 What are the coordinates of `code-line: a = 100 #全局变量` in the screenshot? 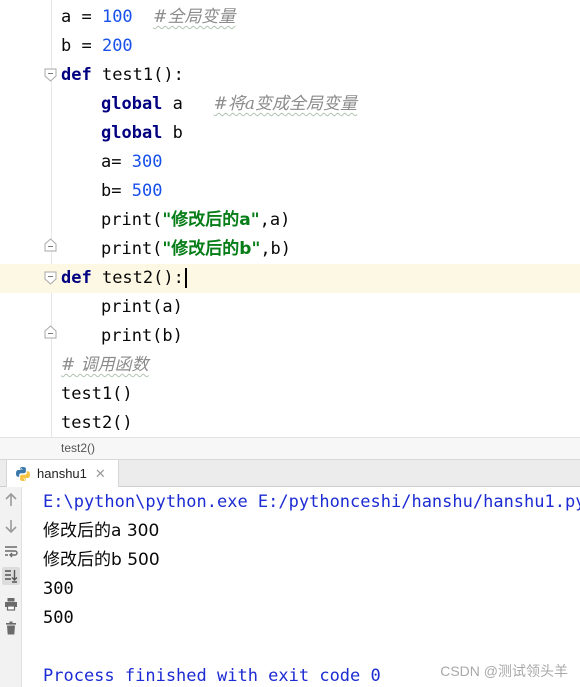 It's located at (290, 17).